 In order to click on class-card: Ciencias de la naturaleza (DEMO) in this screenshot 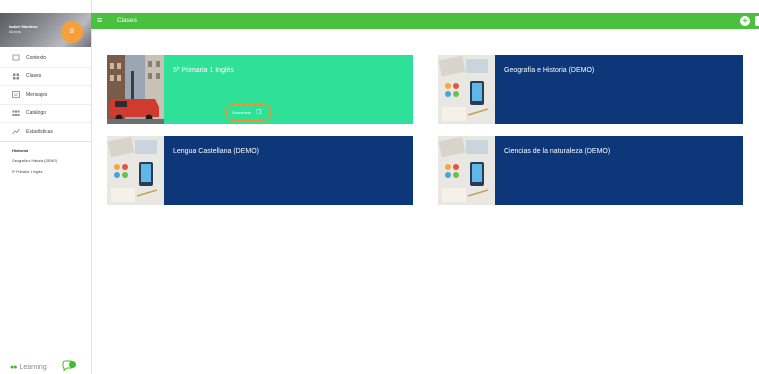, I will do `click(590, 170)`.